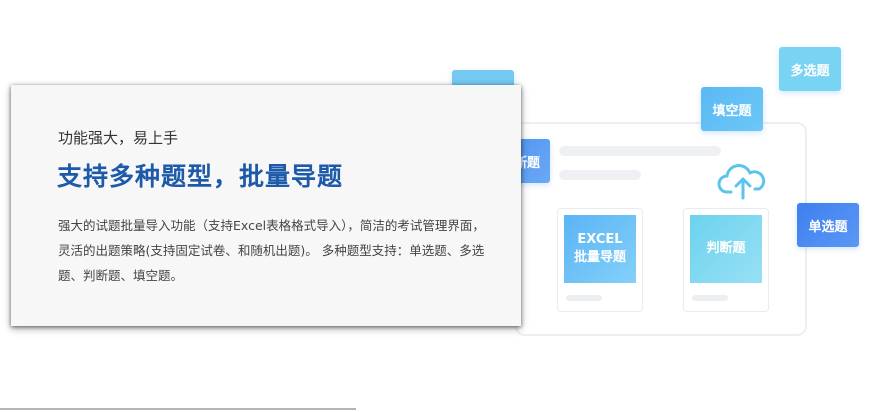 The height and width of the screenshot is (412, 878). What do you see at coordinates (118, 138) in the screenshot?
I see `feature-subtitle: 功能强大，易上手` at bounding box center [118, 138].